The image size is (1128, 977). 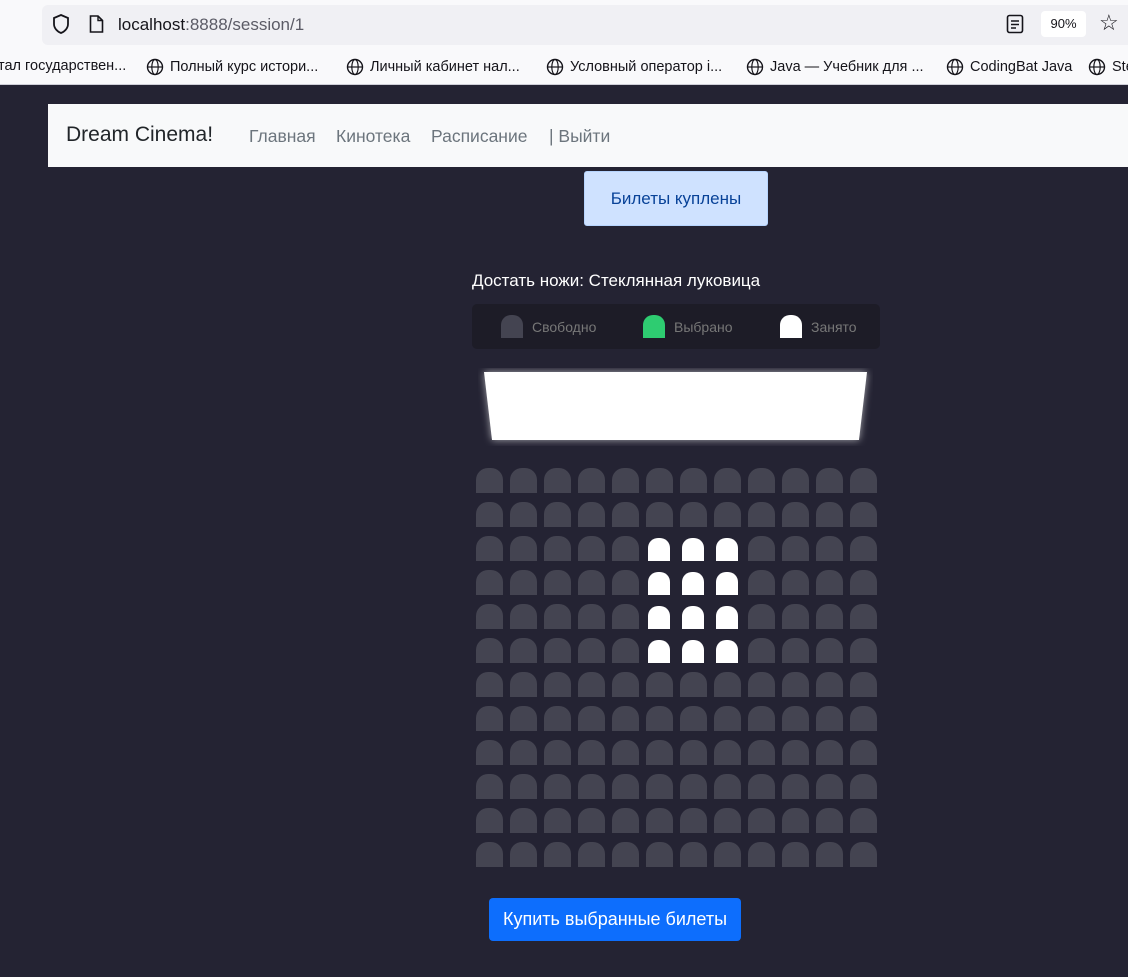 What do you see at coordinates (1109, 23) in the screenshot?
I see `bookmark-star-icon: ☆` at bounding box center [1109, 23].